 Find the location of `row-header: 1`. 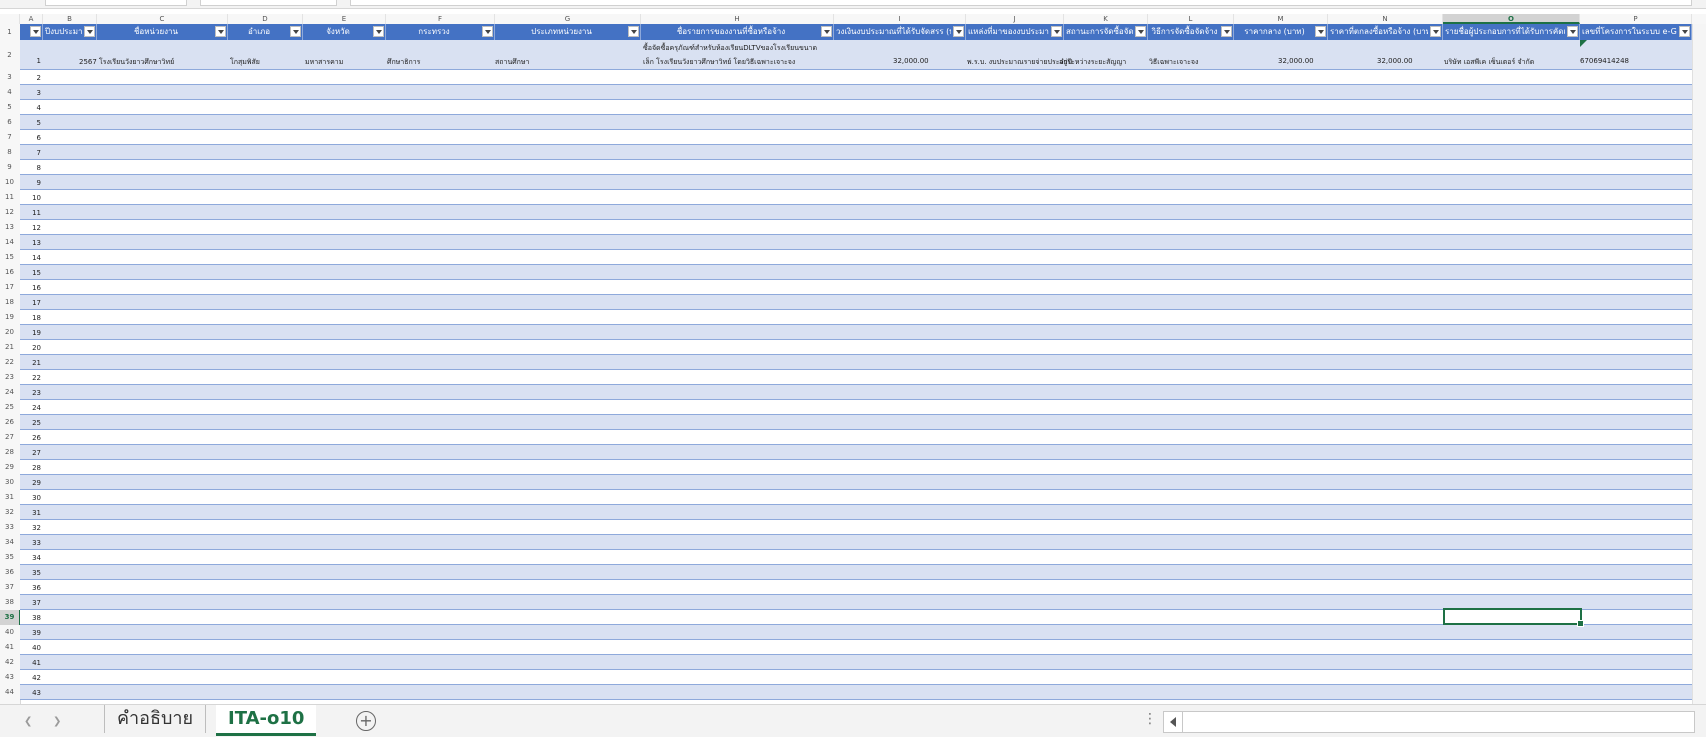

row-header: 1 is located at coordinates (9, 32).